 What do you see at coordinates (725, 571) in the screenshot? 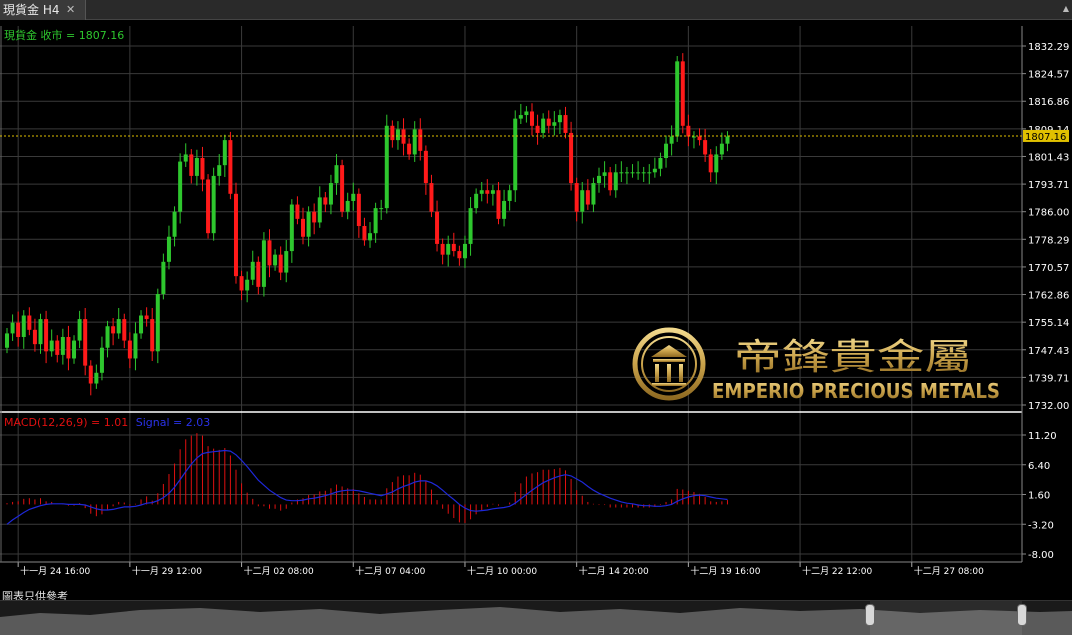
I see `time-tick-label: 十二月 19 16:00` at bounding box center [725, 571].